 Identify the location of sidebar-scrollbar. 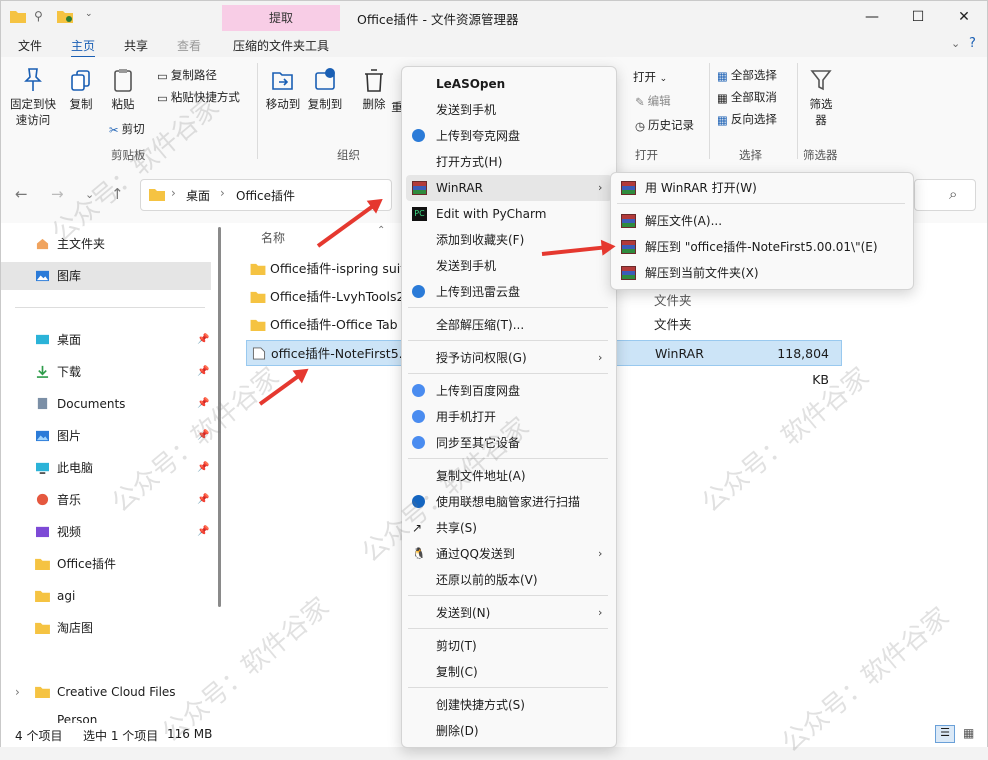
(219, 417).